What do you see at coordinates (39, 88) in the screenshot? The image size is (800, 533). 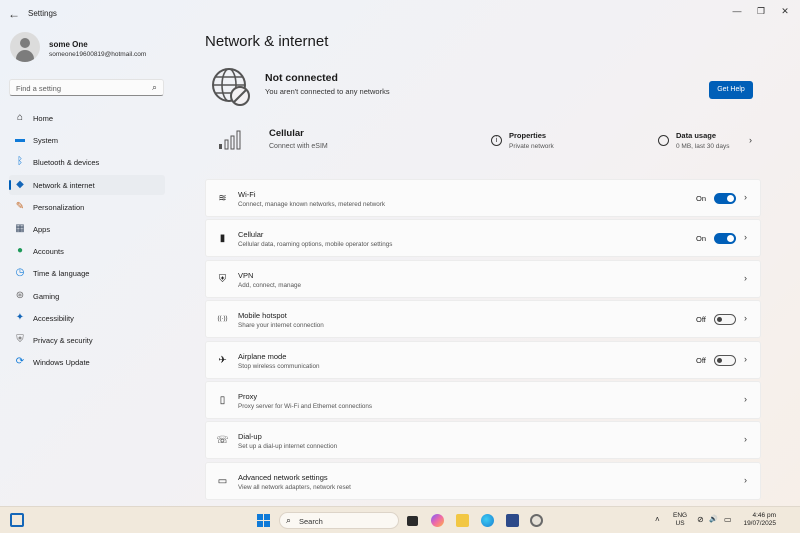 I see `search-placeholder: Find a setting` at bounding box center [39, 88].